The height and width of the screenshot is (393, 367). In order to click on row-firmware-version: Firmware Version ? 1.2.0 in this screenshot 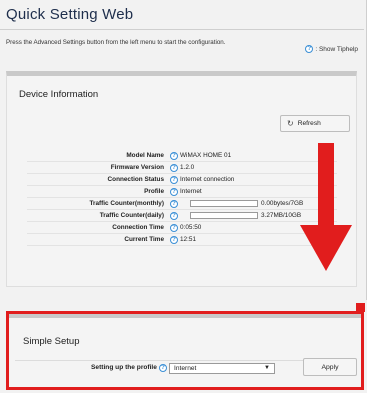, I will do `click(182, 168)`.